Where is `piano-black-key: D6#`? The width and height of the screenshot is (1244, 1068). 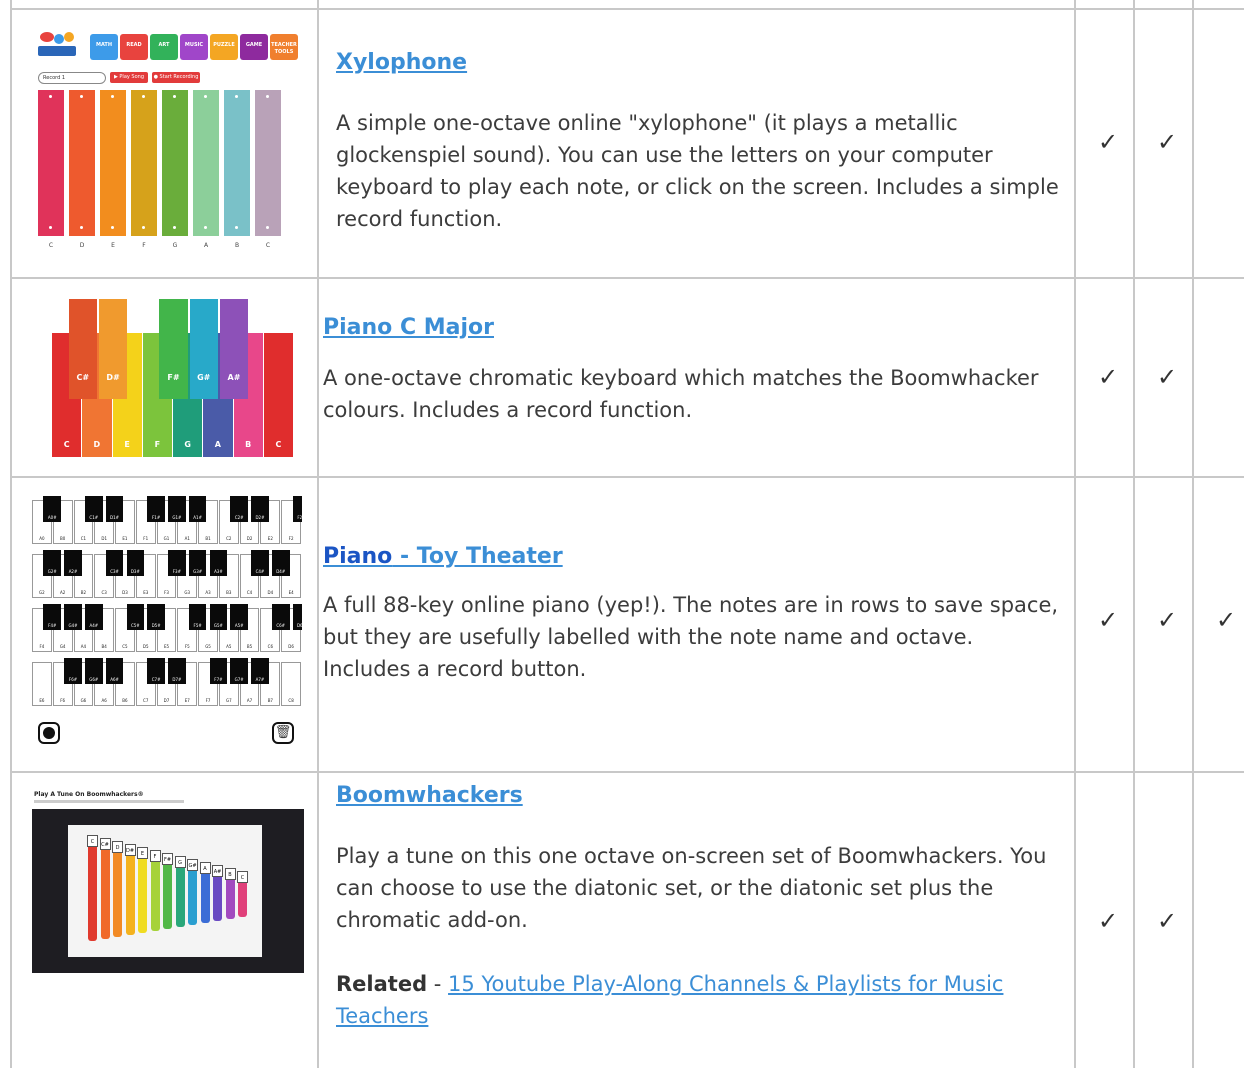
piano-black-key: D6# is located at coordinates (297, 617).